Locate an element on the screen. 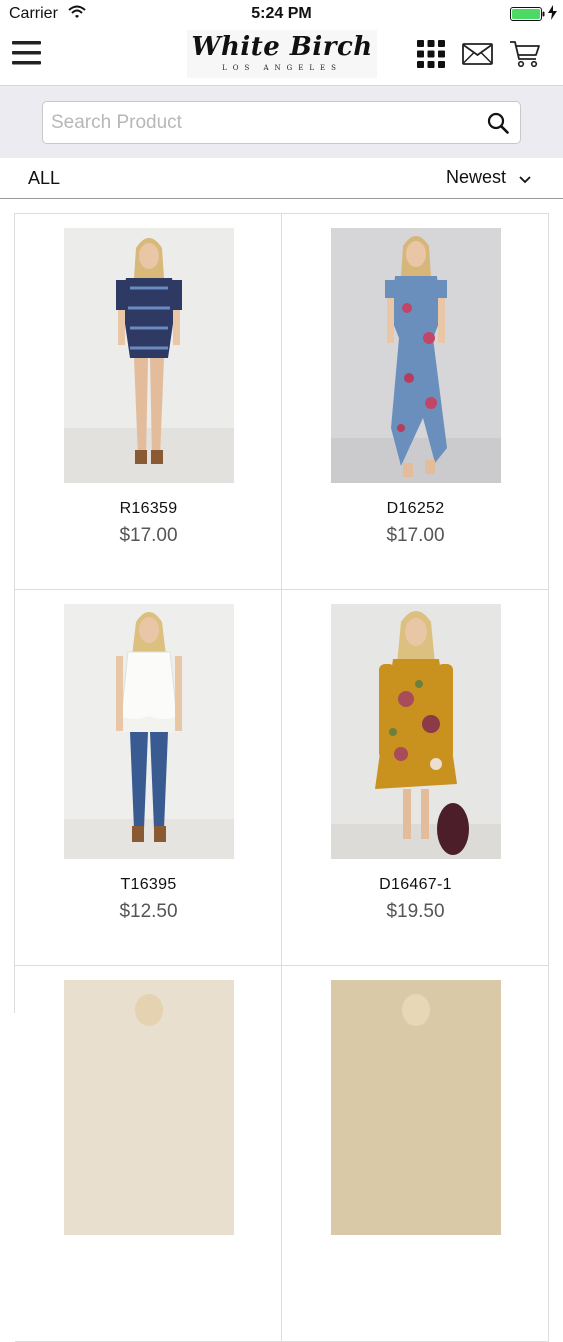  clock: 5:24 PM is located at coordinates (281, 13).